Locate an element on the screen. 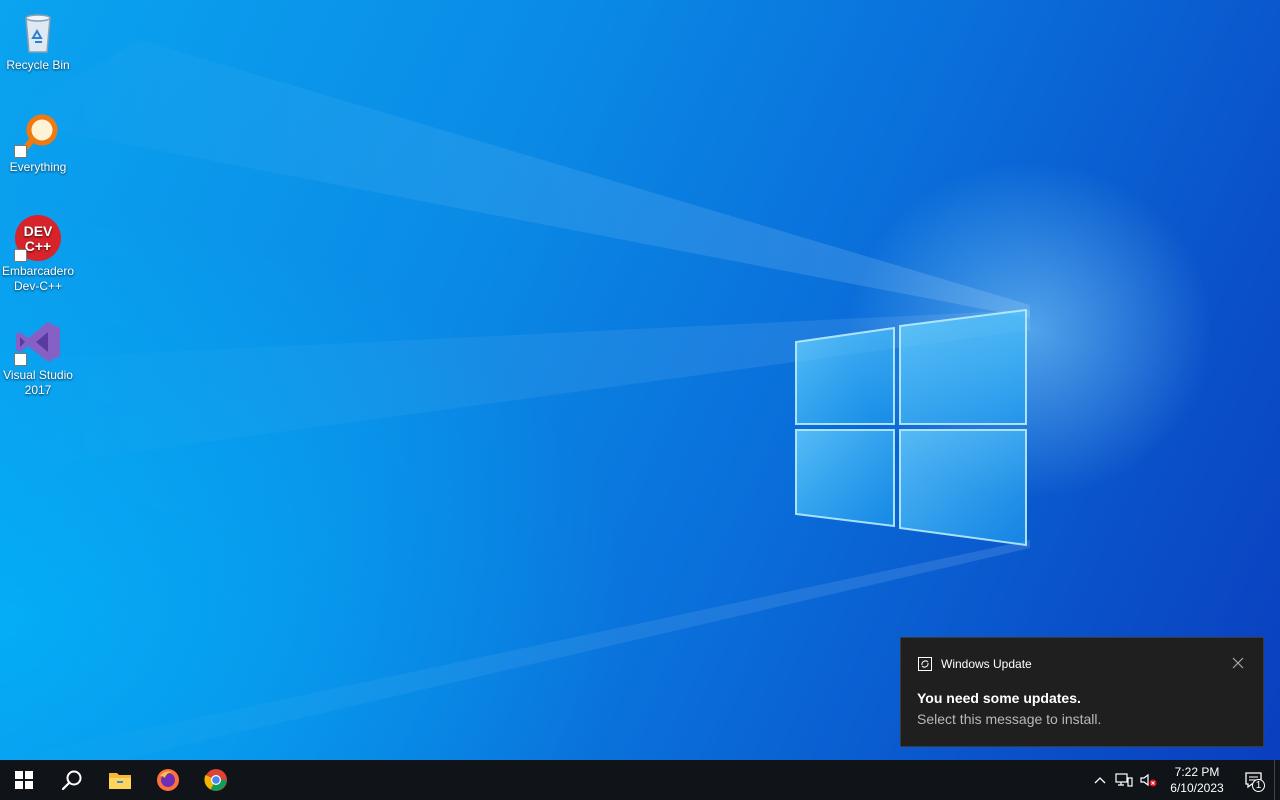 This screenshot has height=800, width=1280. recycle-bin-icon is located at coordinates (38, 32).